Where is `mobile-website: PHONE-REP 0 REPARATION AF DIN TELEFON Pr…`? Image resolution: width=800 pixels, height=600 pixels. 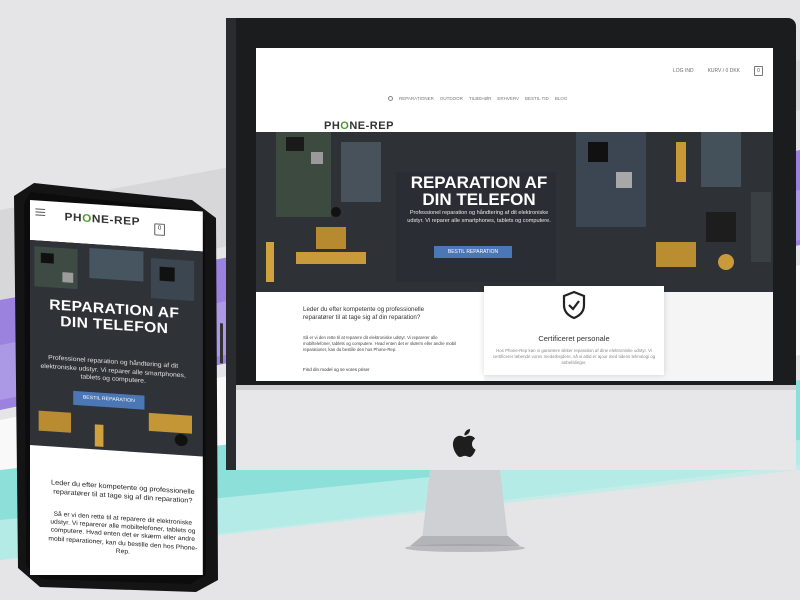
mobile-website: PHONE-REP 0 REPARATION AF DIN TELEFON Pr… is located at coordinates (125, 387).